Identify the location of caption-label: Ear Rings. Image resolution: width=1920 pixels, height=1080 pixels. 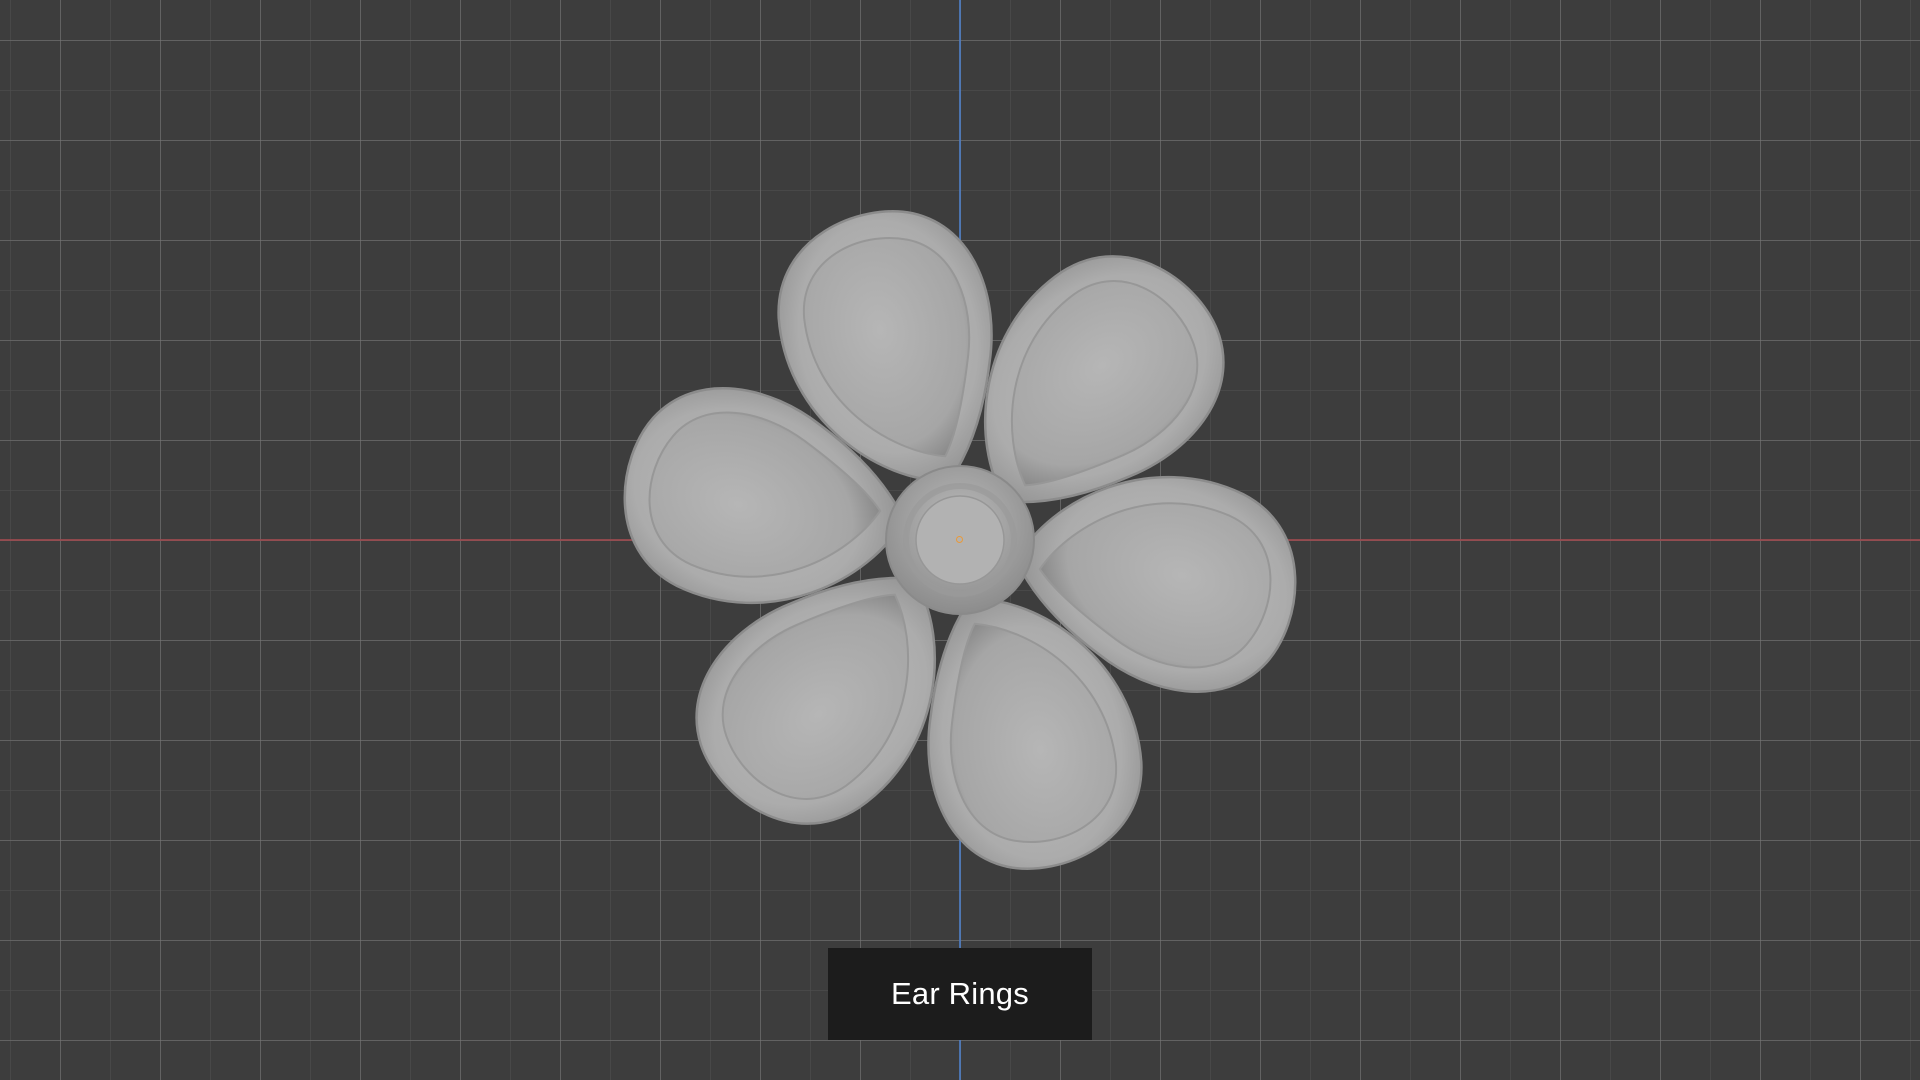
(960, 993).